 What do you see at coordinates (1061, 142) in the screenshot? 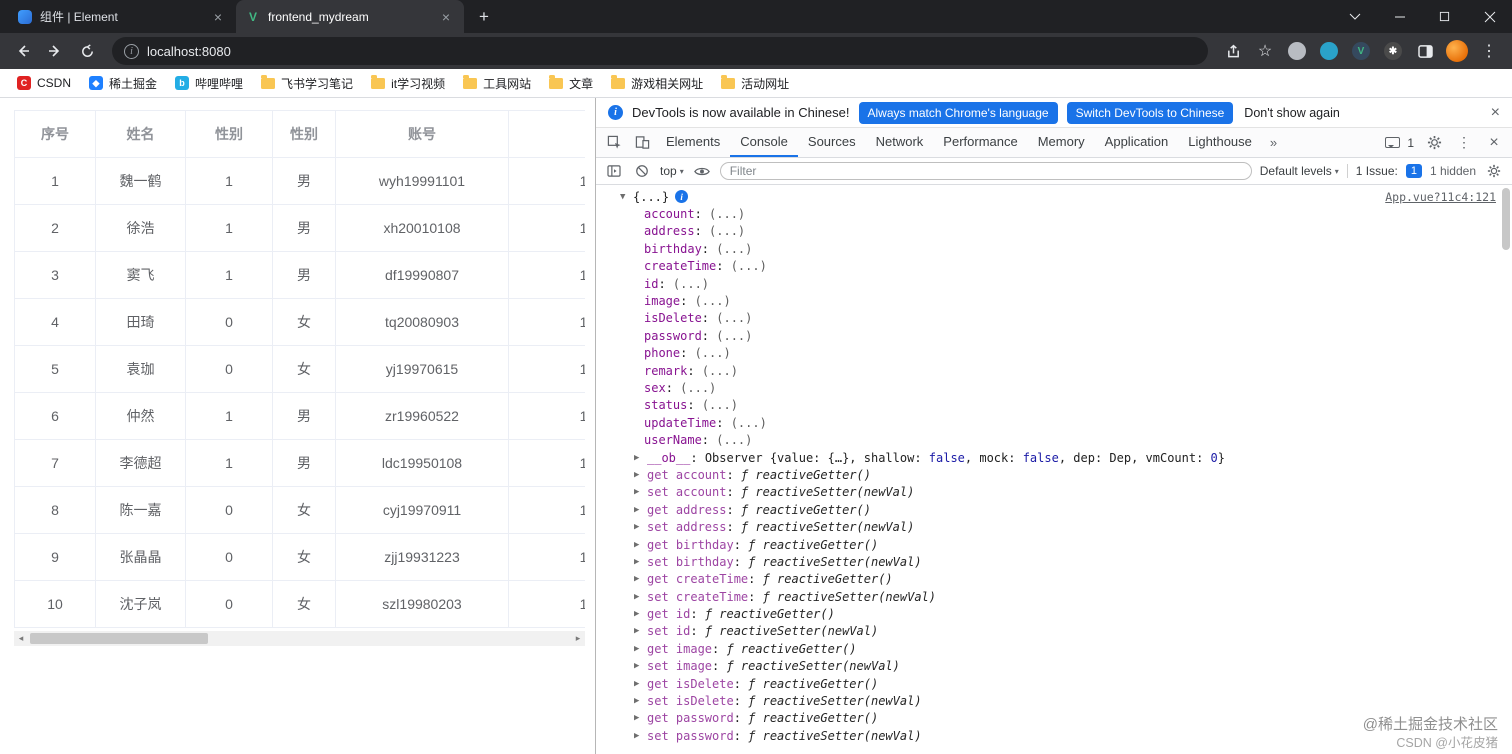
I see `devtools-tab-memory: Memory` at bounding box center [1061, 142].